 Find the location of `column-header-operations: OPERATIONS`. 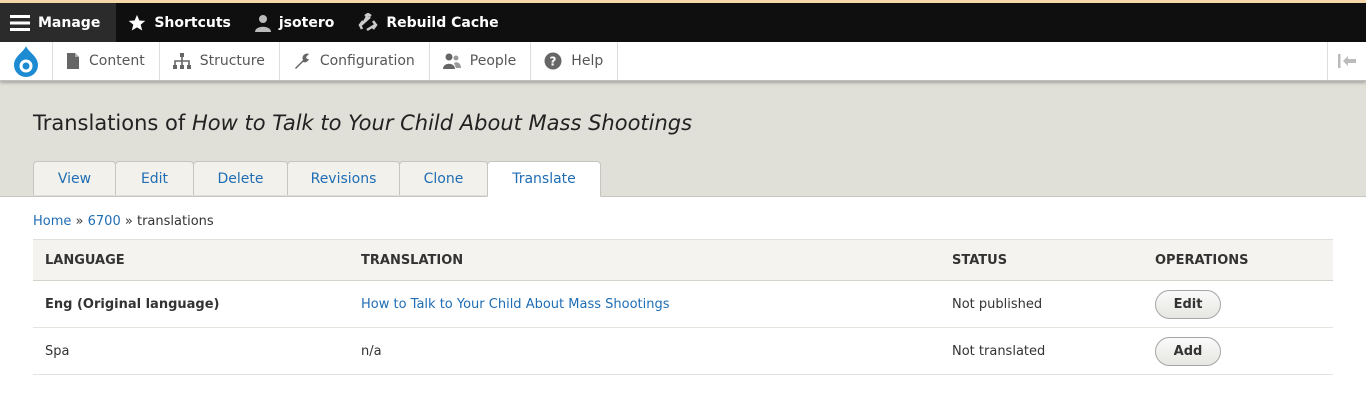

column-header-operations: OPERATIONS is located at coordinates (1238, 260).